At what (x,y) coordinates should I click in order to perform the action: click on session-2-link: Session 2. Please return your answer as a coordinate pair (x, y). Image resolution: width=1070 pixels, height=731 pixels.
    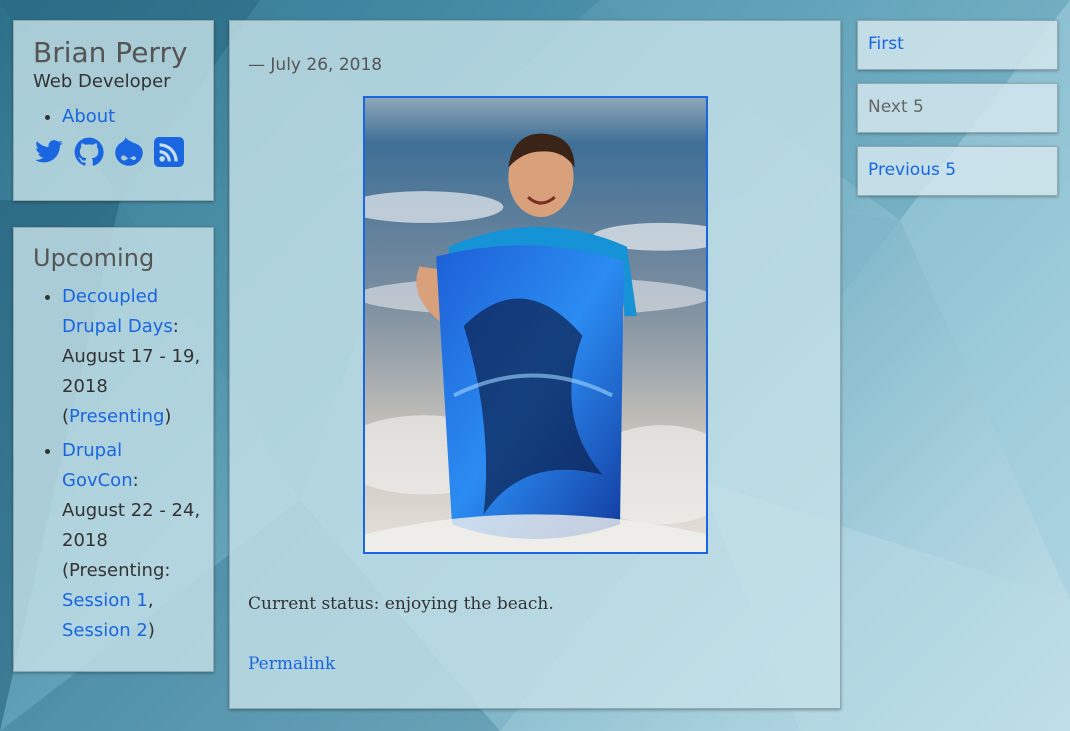
    Looking at the image, I should click on (105, 630).